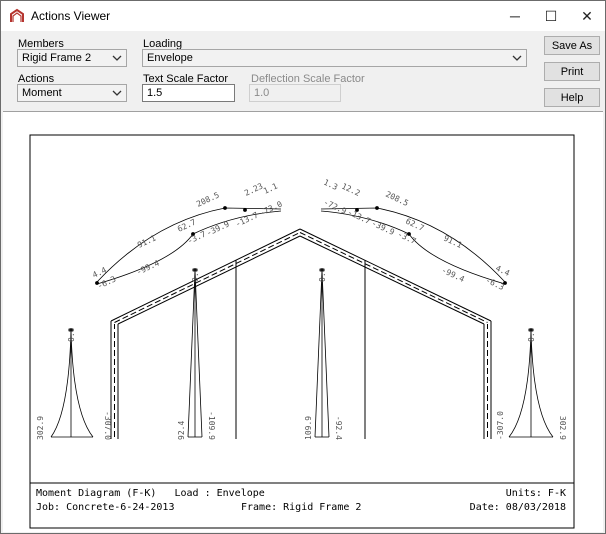 This screenshot has height=534, width=606. What do you see at coordinates (253, 189) in the screenshot?
I see `label-lr-11: 2.23` at bounding box center [253, 189].